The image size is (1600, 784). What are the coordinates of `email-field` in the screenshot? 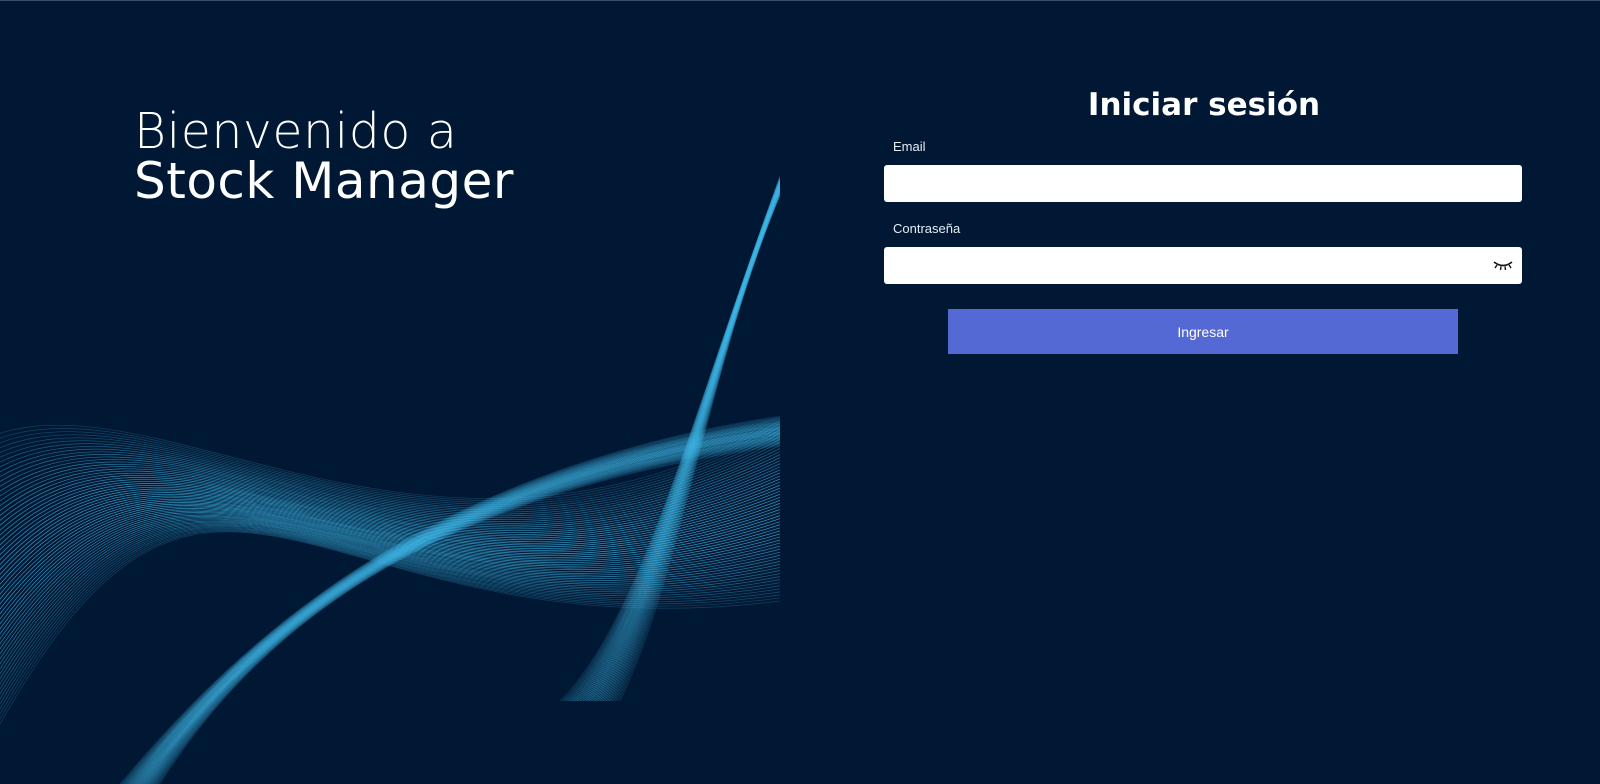 It's located at (1203, 183).